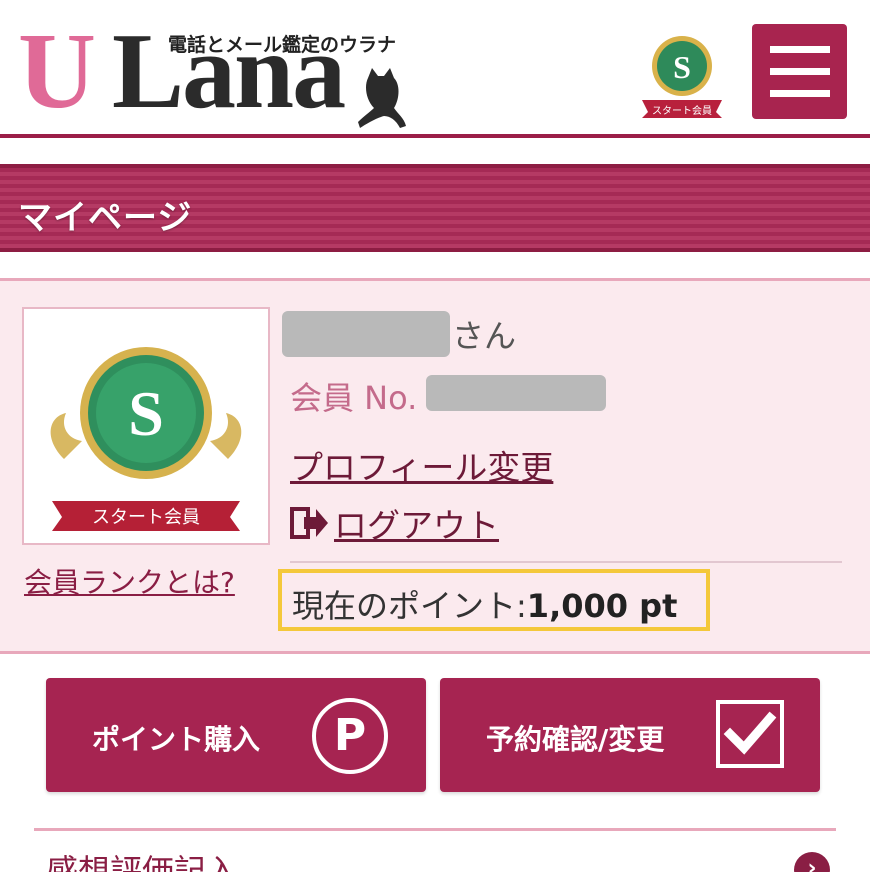 This screenshot has width=870, height=872. I want to click on current-points-box: 現在のポイント:1,000 pt, so click(494, 600).